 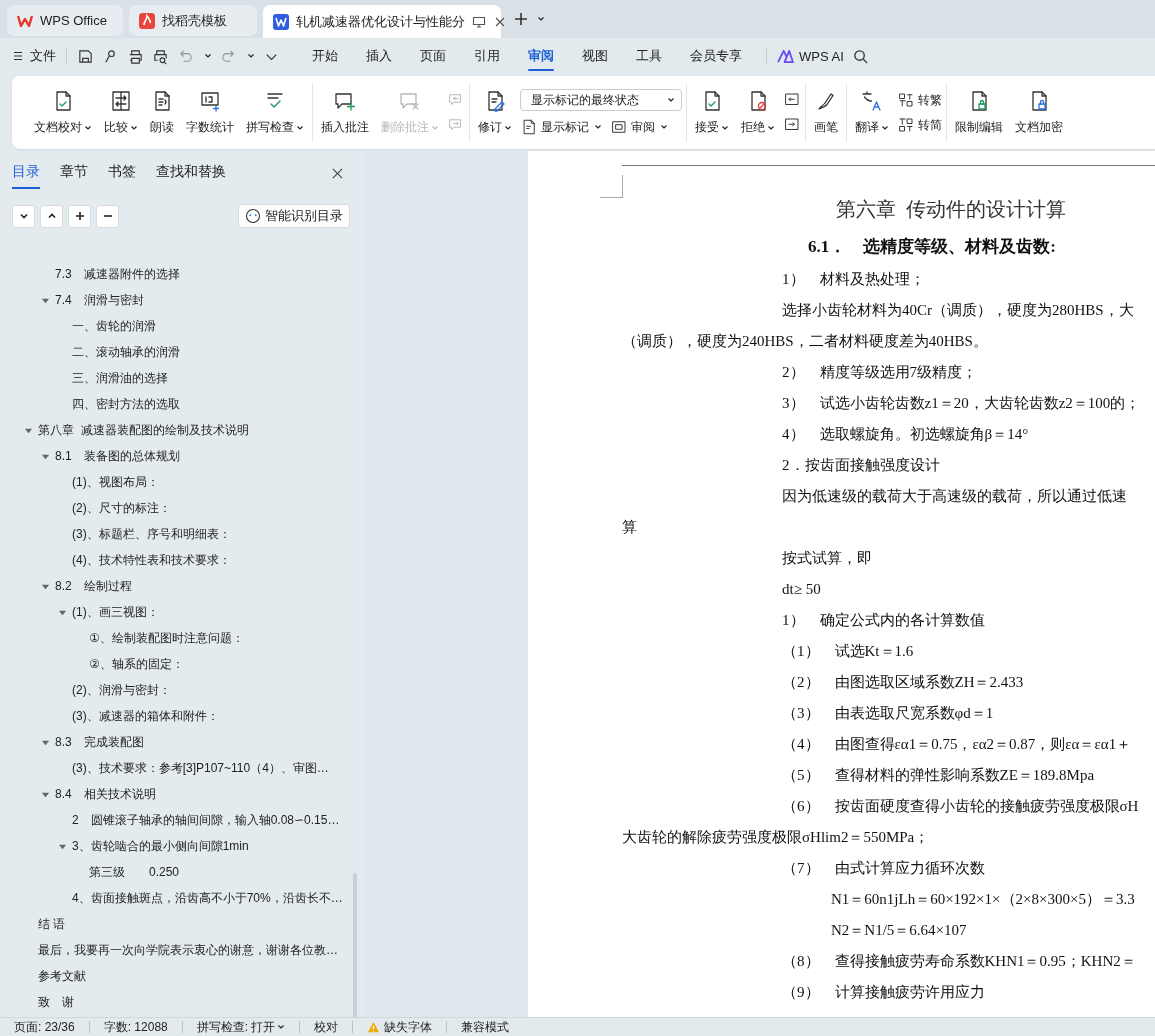 I want to click on outline-item: 一、齿轮的润滑, so click(x=114, y=326).